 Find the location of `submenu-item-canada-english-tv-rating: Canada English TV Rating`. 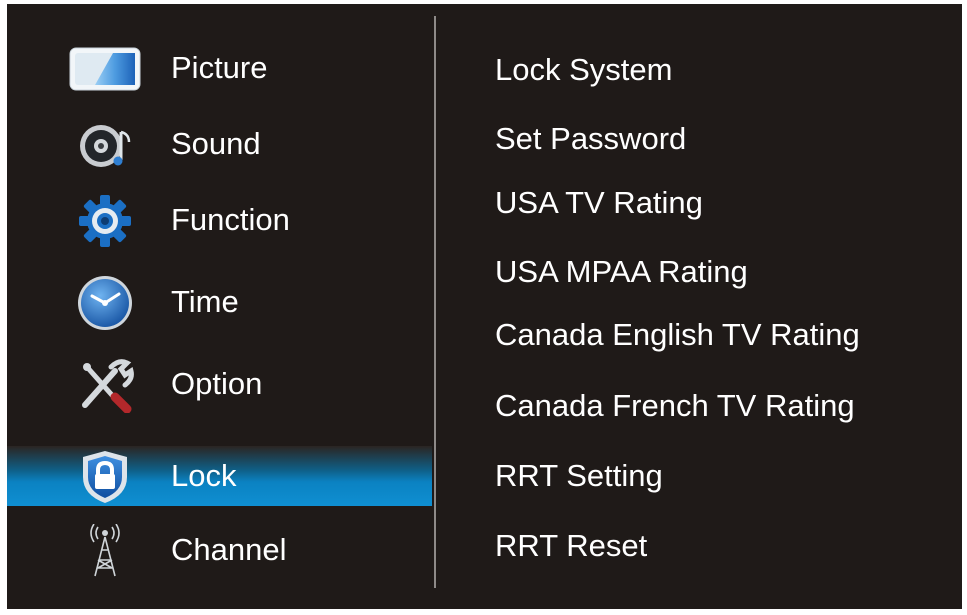

submenu-item-canada-english-tv-rating: Canada English TV Rating is located at coordinates (677, 335).